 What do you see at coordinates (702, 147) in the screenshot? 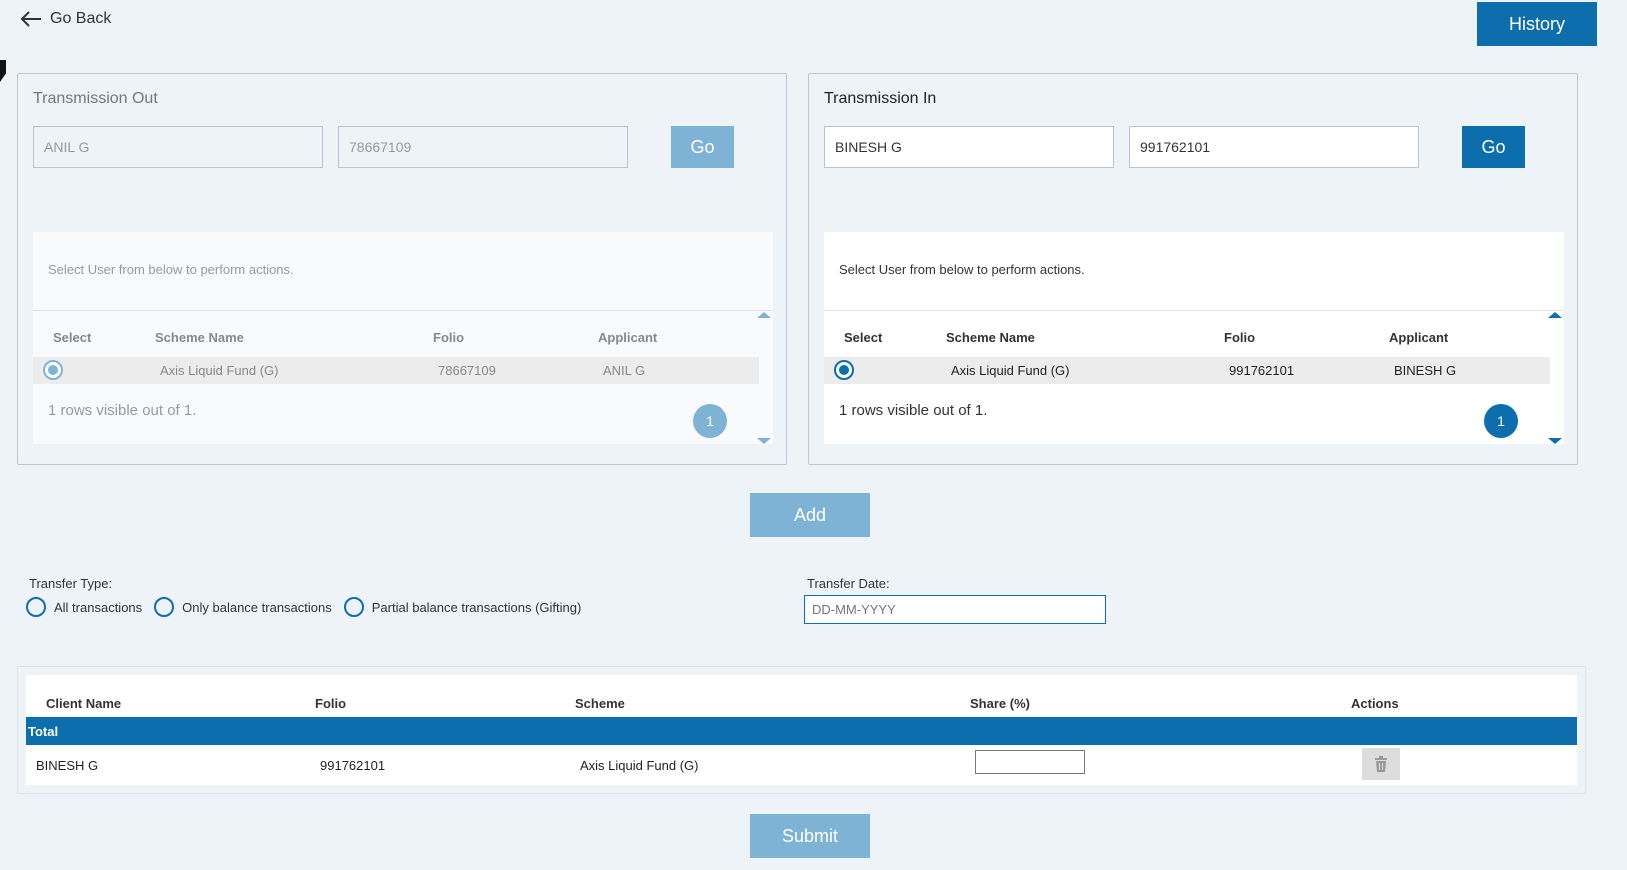
I see `out-go-button: Go` at bounding box center [702, 147].